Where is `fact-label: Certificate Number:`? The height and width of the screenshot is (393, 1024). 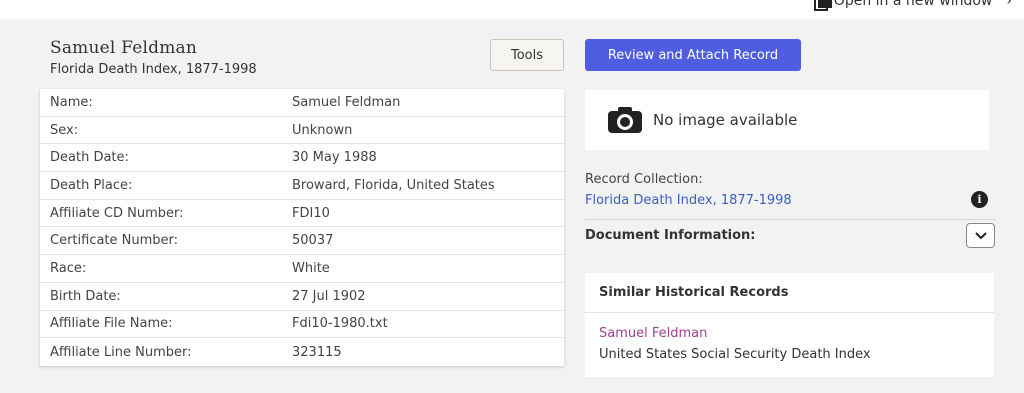 fact-label: Certificate Number: is located at coordinates (114, 241).